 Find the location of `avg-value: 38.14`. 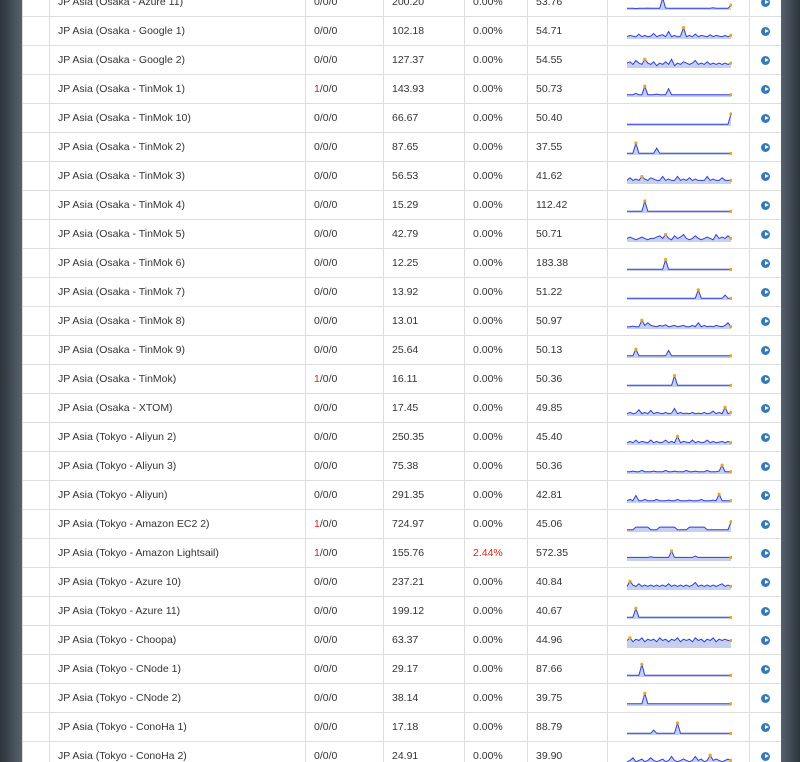

avg-value: 38.14 is located at coordinates (424, 698).